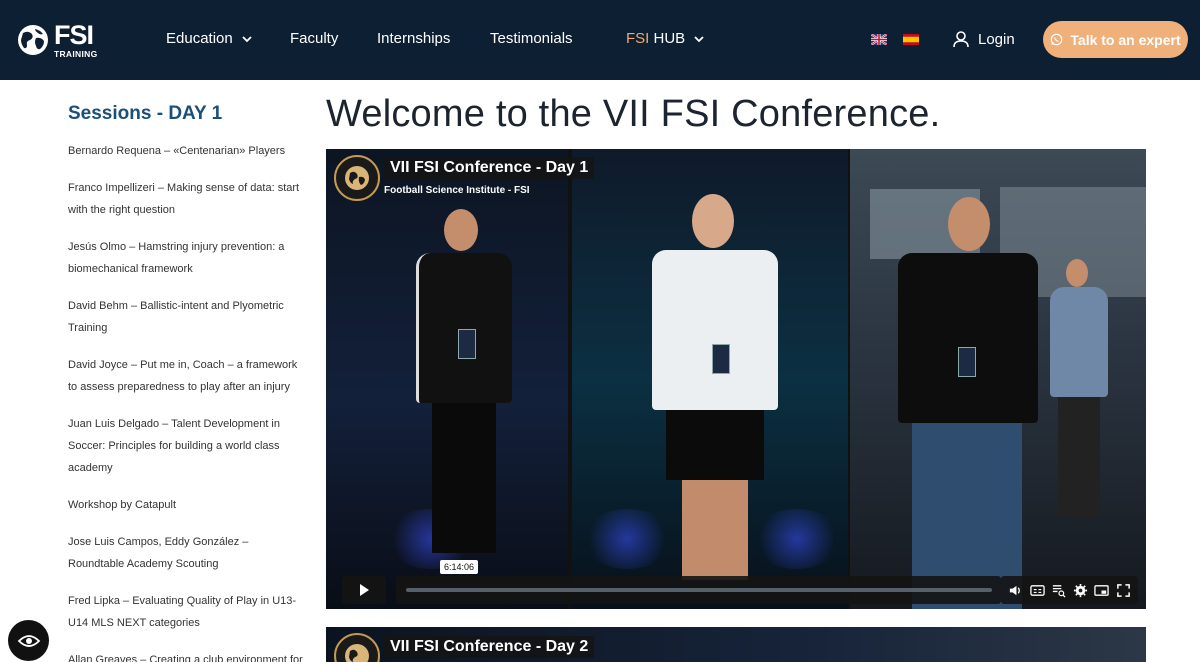 This screenshot has width=1200, height=662. What do you see at coordinates (459, 567) in the screenshot?
I see `hover-time-tooltip: 6:14:06` at bounding box center [459, 567].